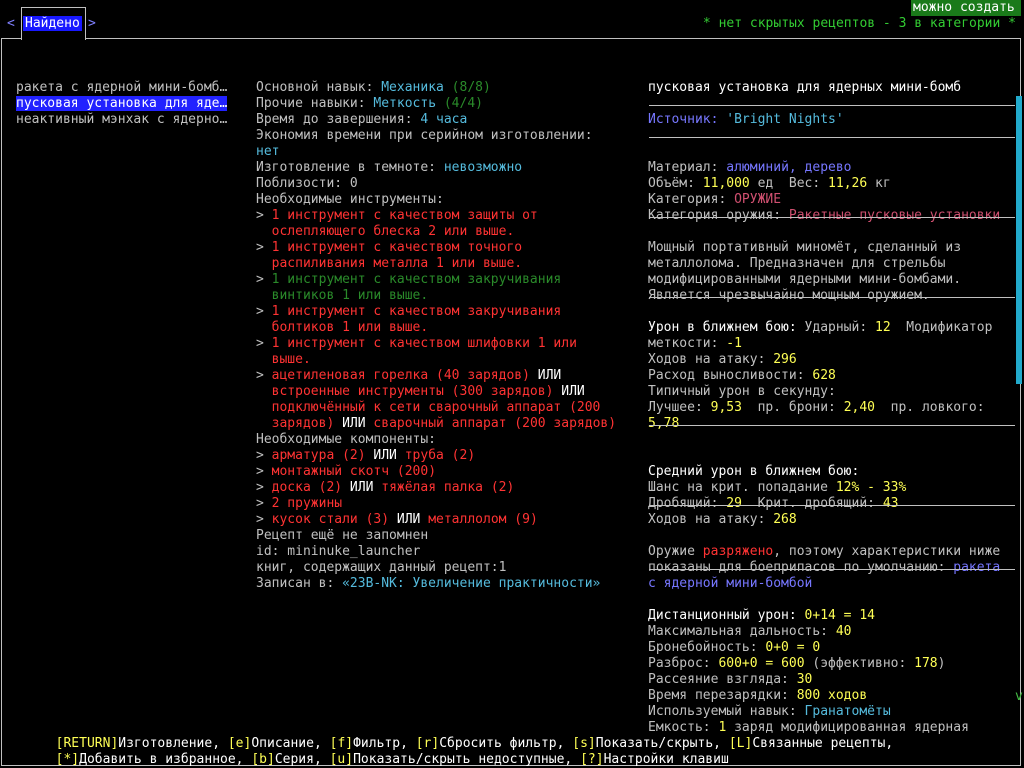  Describe the element at coordinates (444, 119) in the screenshot. I see `time-value: 4 часа` at that location.